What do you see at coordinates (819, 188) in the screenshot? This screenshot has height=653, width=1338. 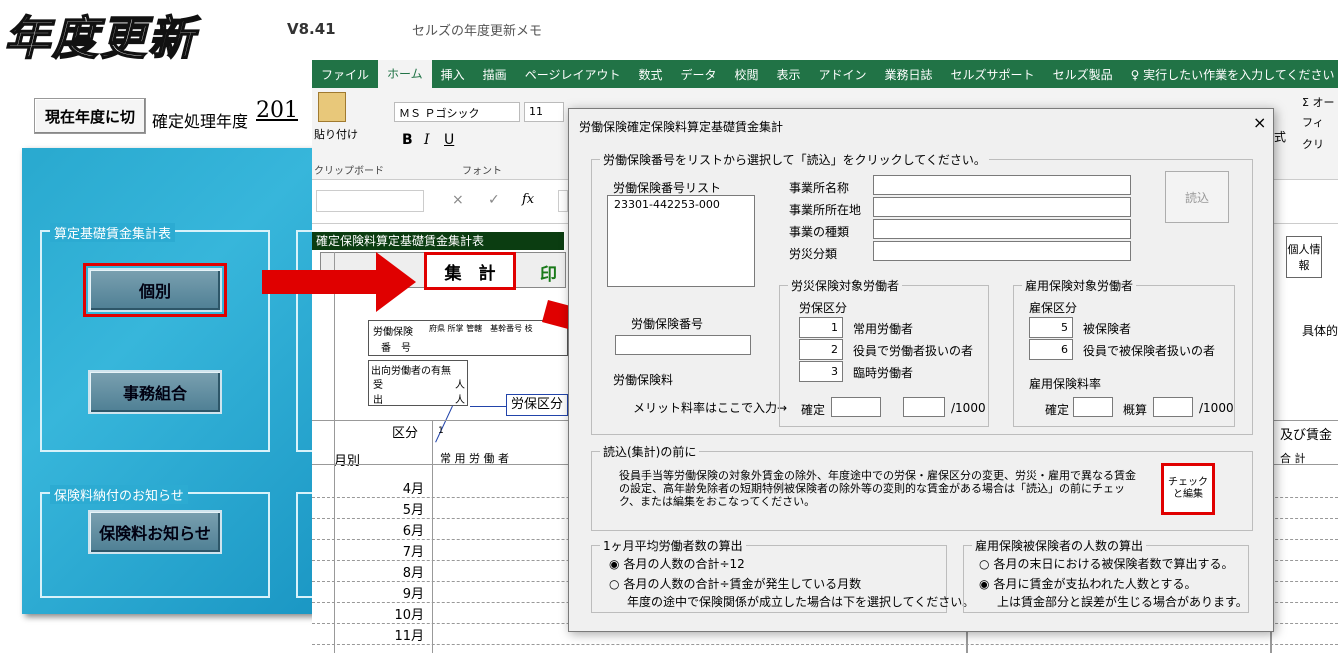 I see `office-name-label: 事業所名称` at bounding box center [819, 188].